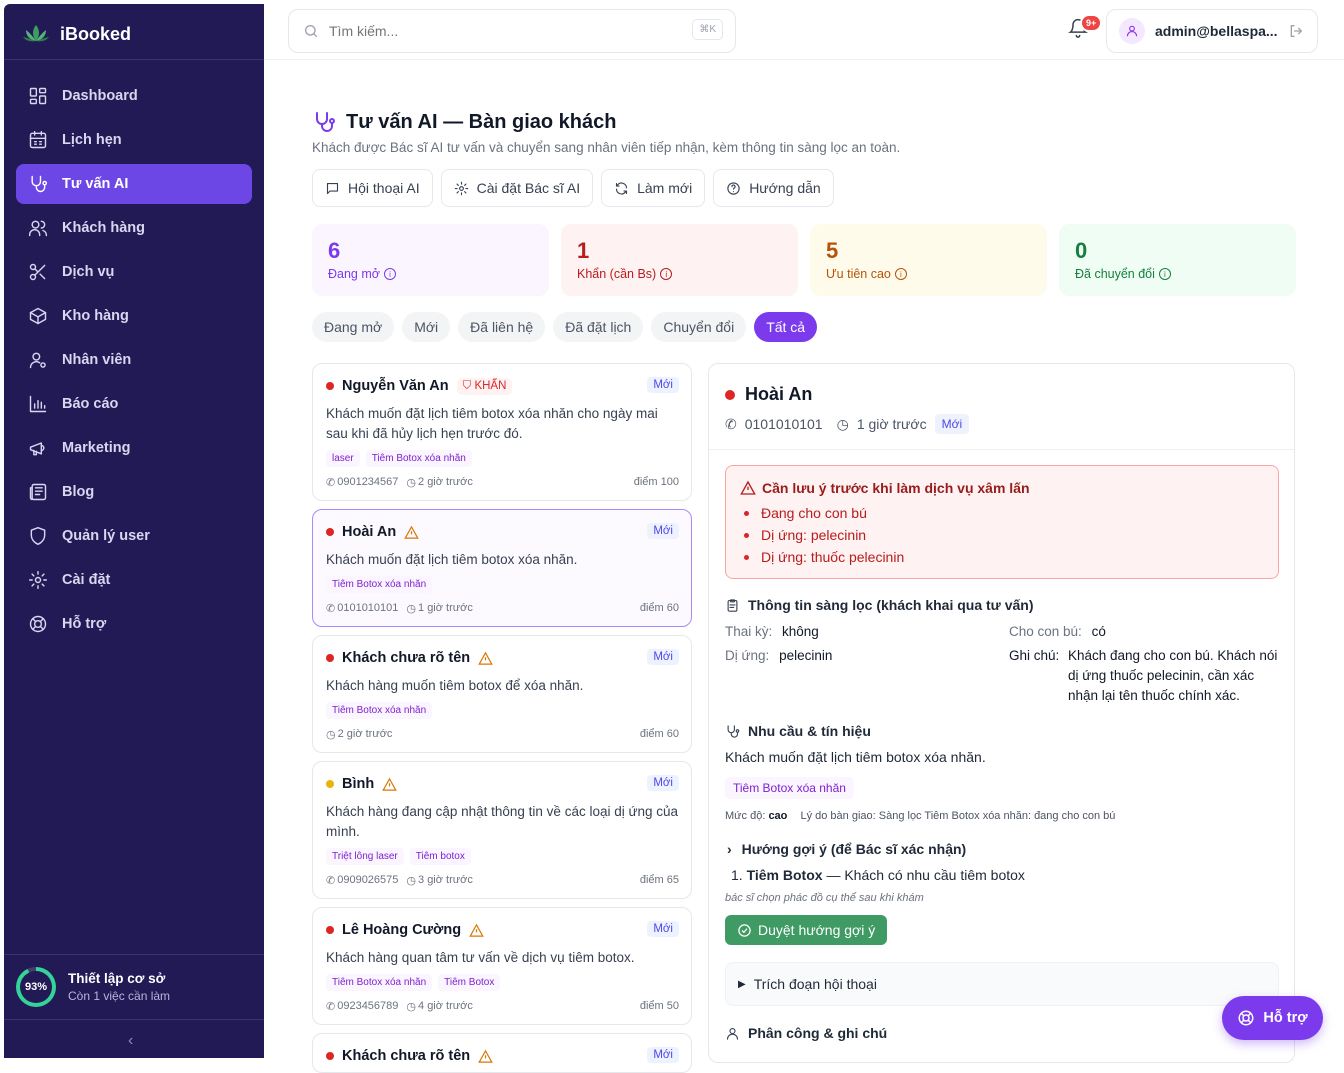  Describe the element at coordinates (656, 482) in the screenshot. I see `lead-score: điểm 100` at that location.